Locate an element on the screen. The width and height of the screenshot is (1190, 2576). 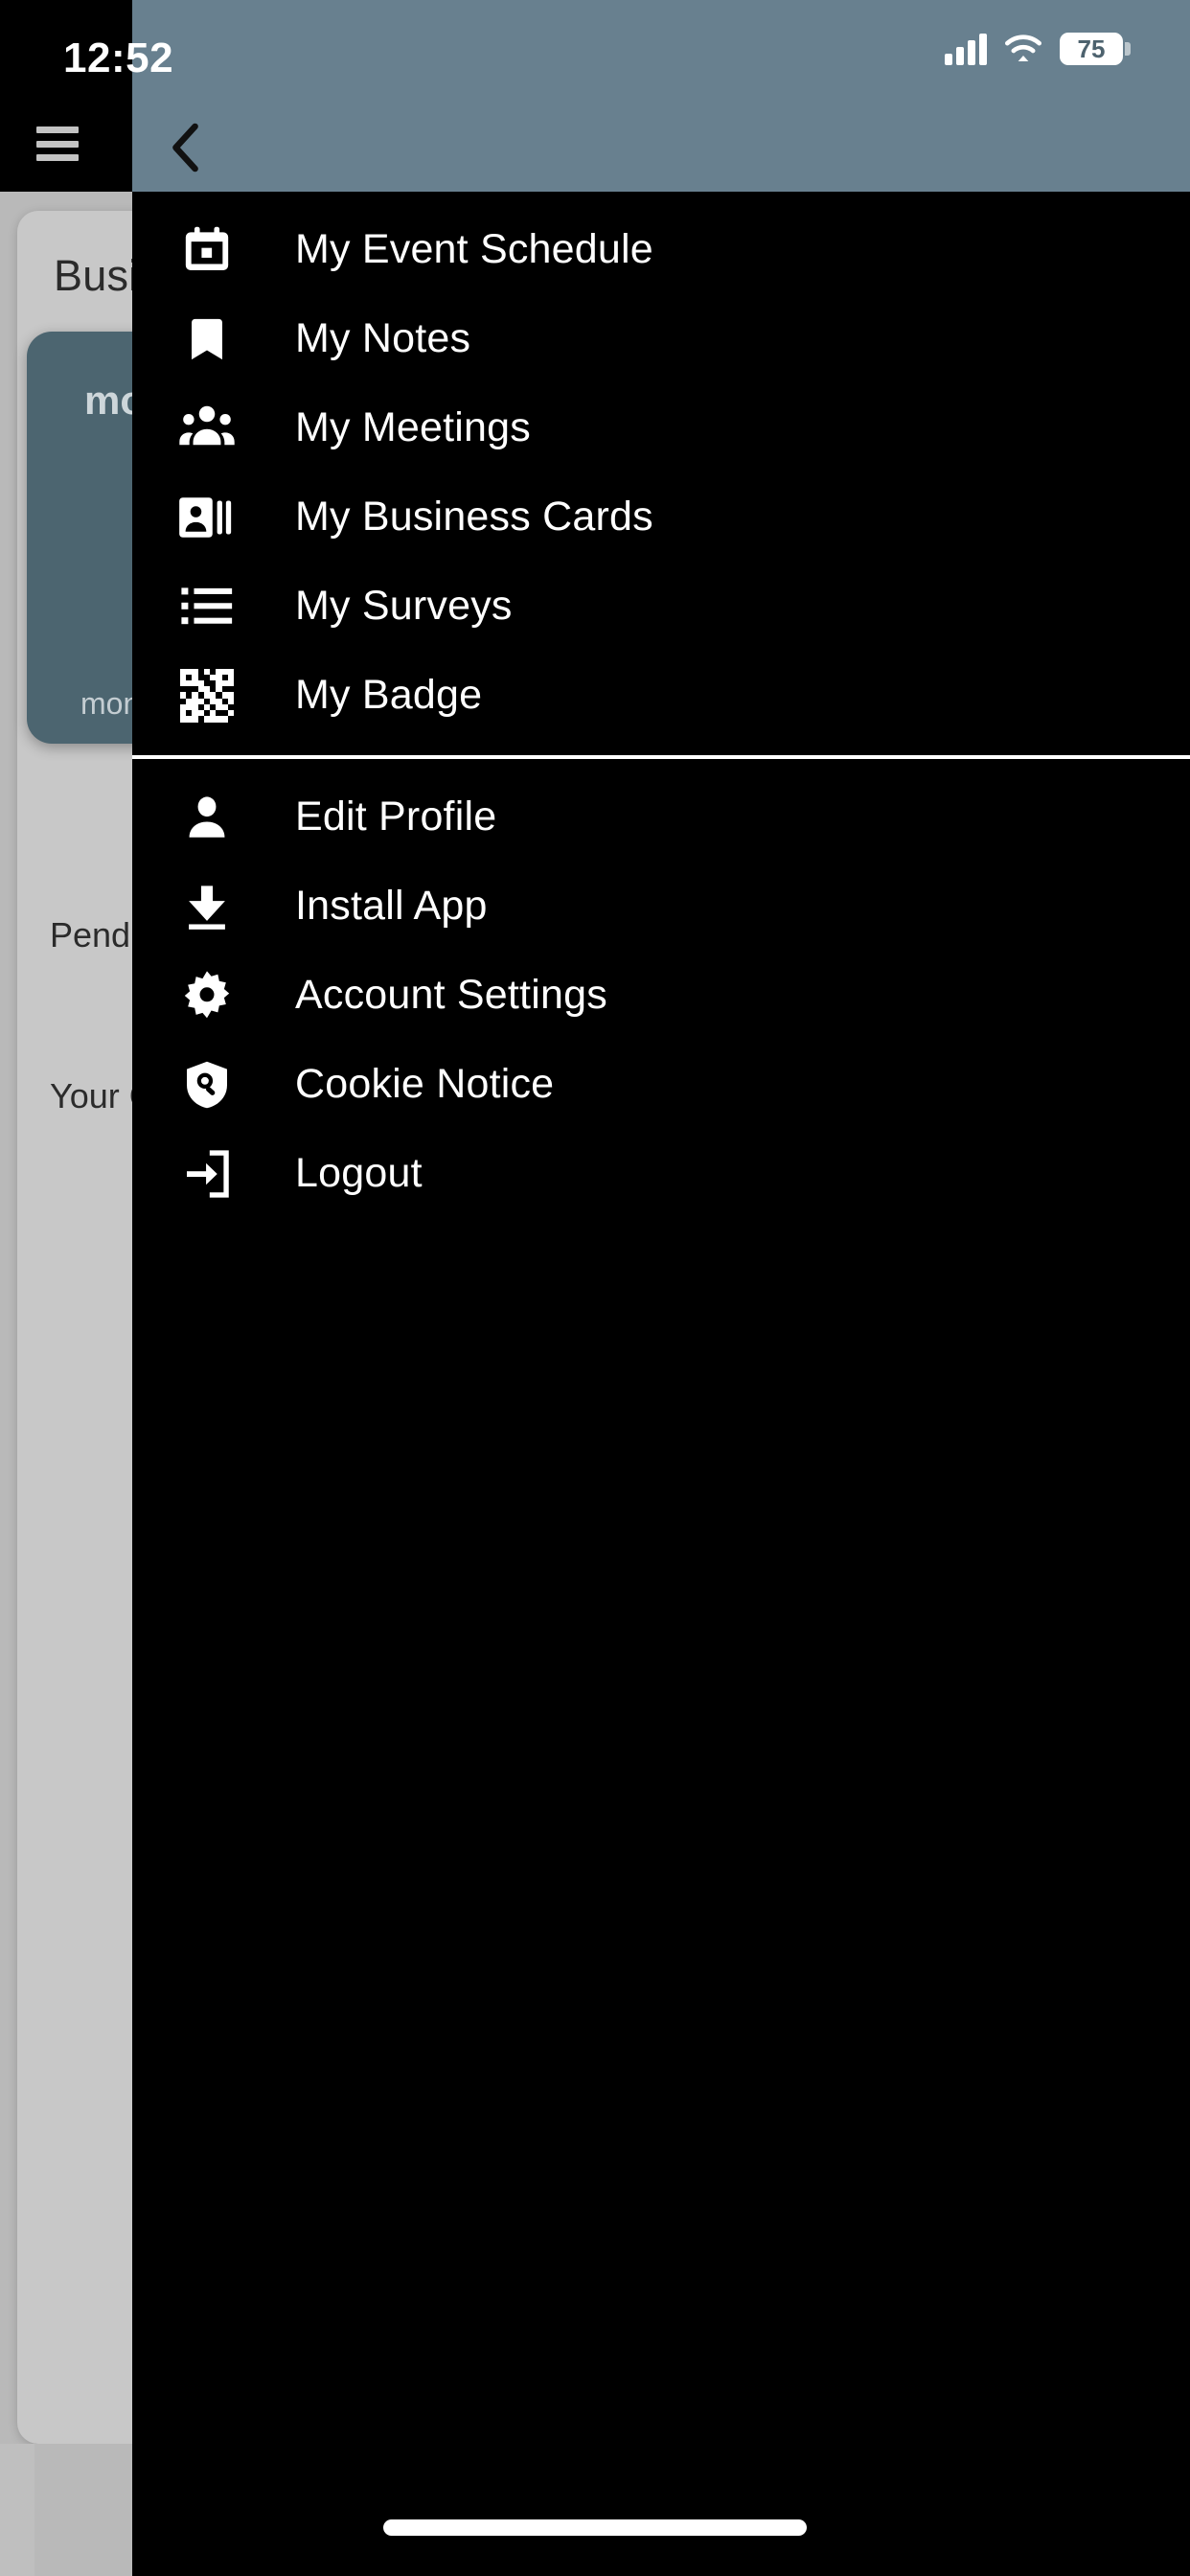
app-header is located at coordinates (595, 144).